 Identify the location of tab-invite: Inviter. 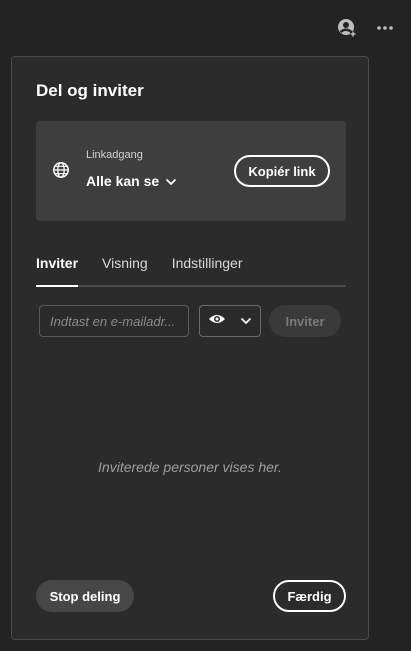
(57, 271).